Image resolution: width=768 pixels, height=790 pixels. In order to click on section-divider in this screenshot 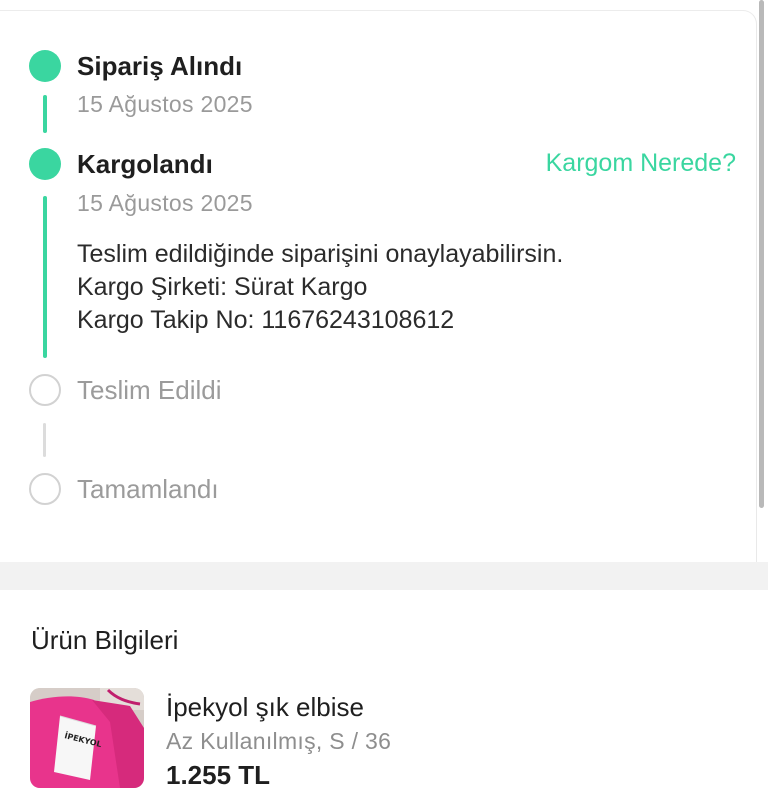, I will do `click(384, 576)`.